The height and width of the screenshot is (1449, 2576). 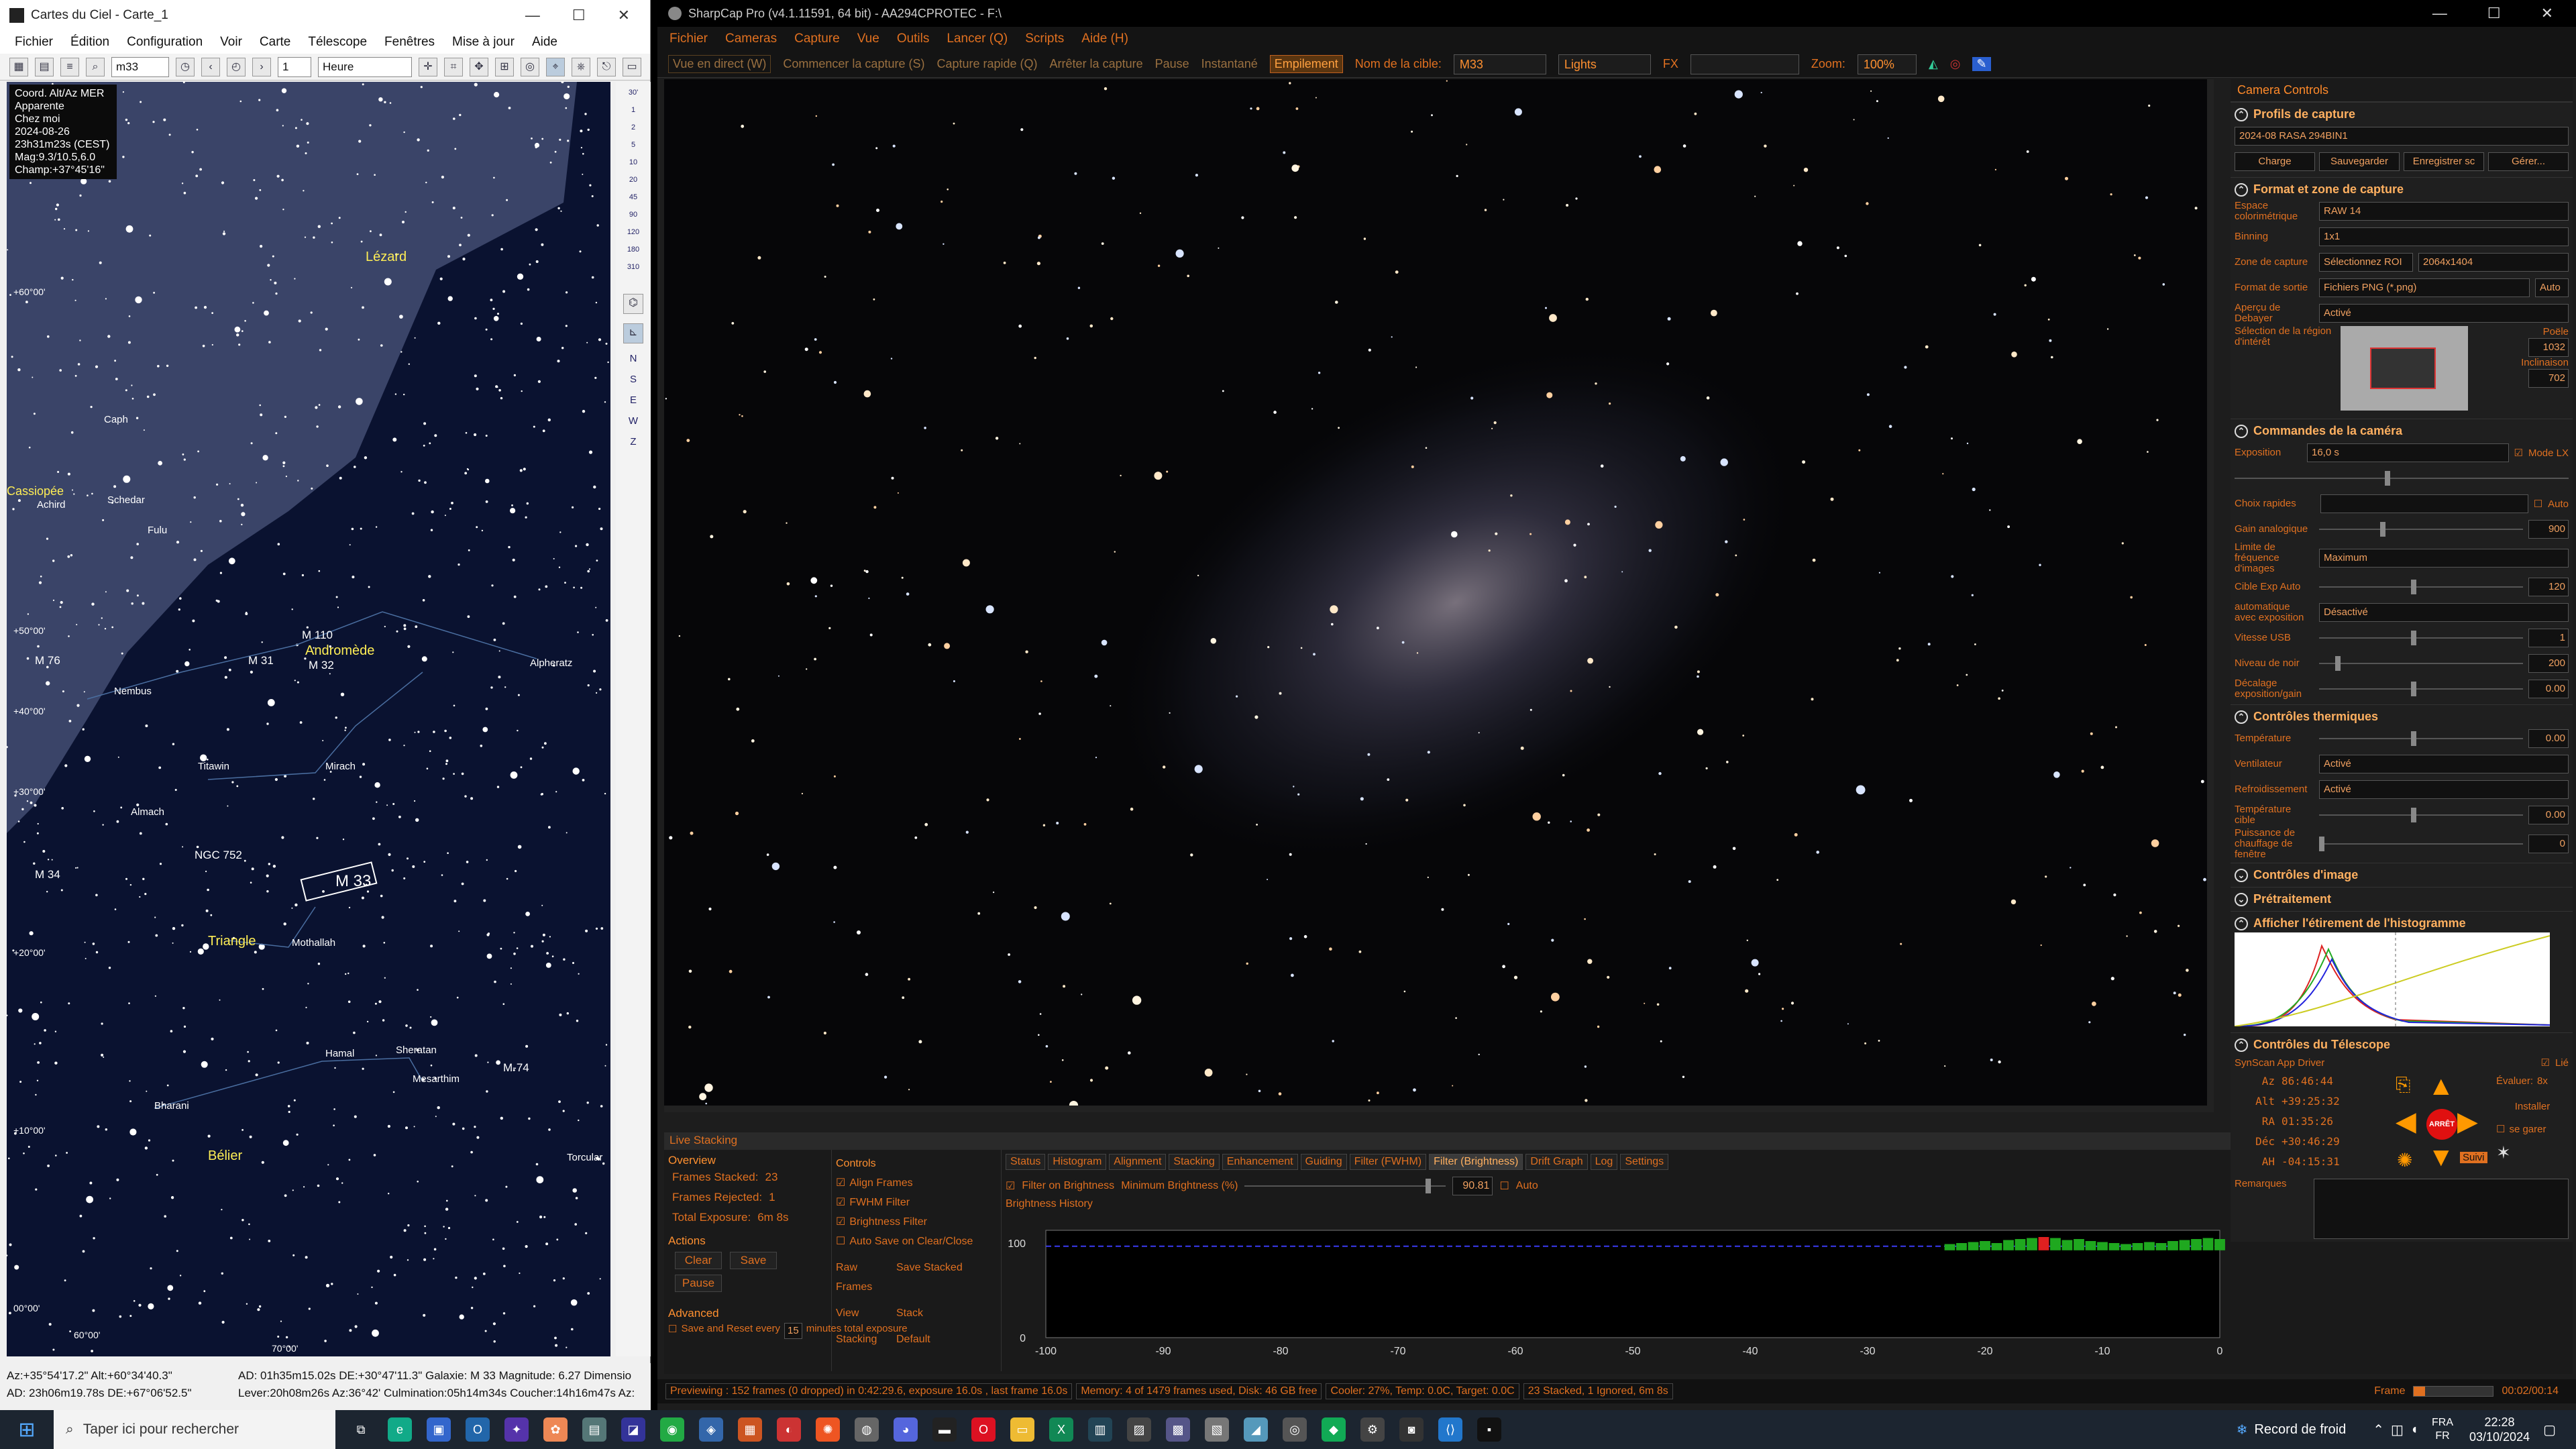 What do you see at coordinates (1411, 1429) in the screenshot?
I see `camera-app-icon: ◙` at bounding box center [1411, 1429].